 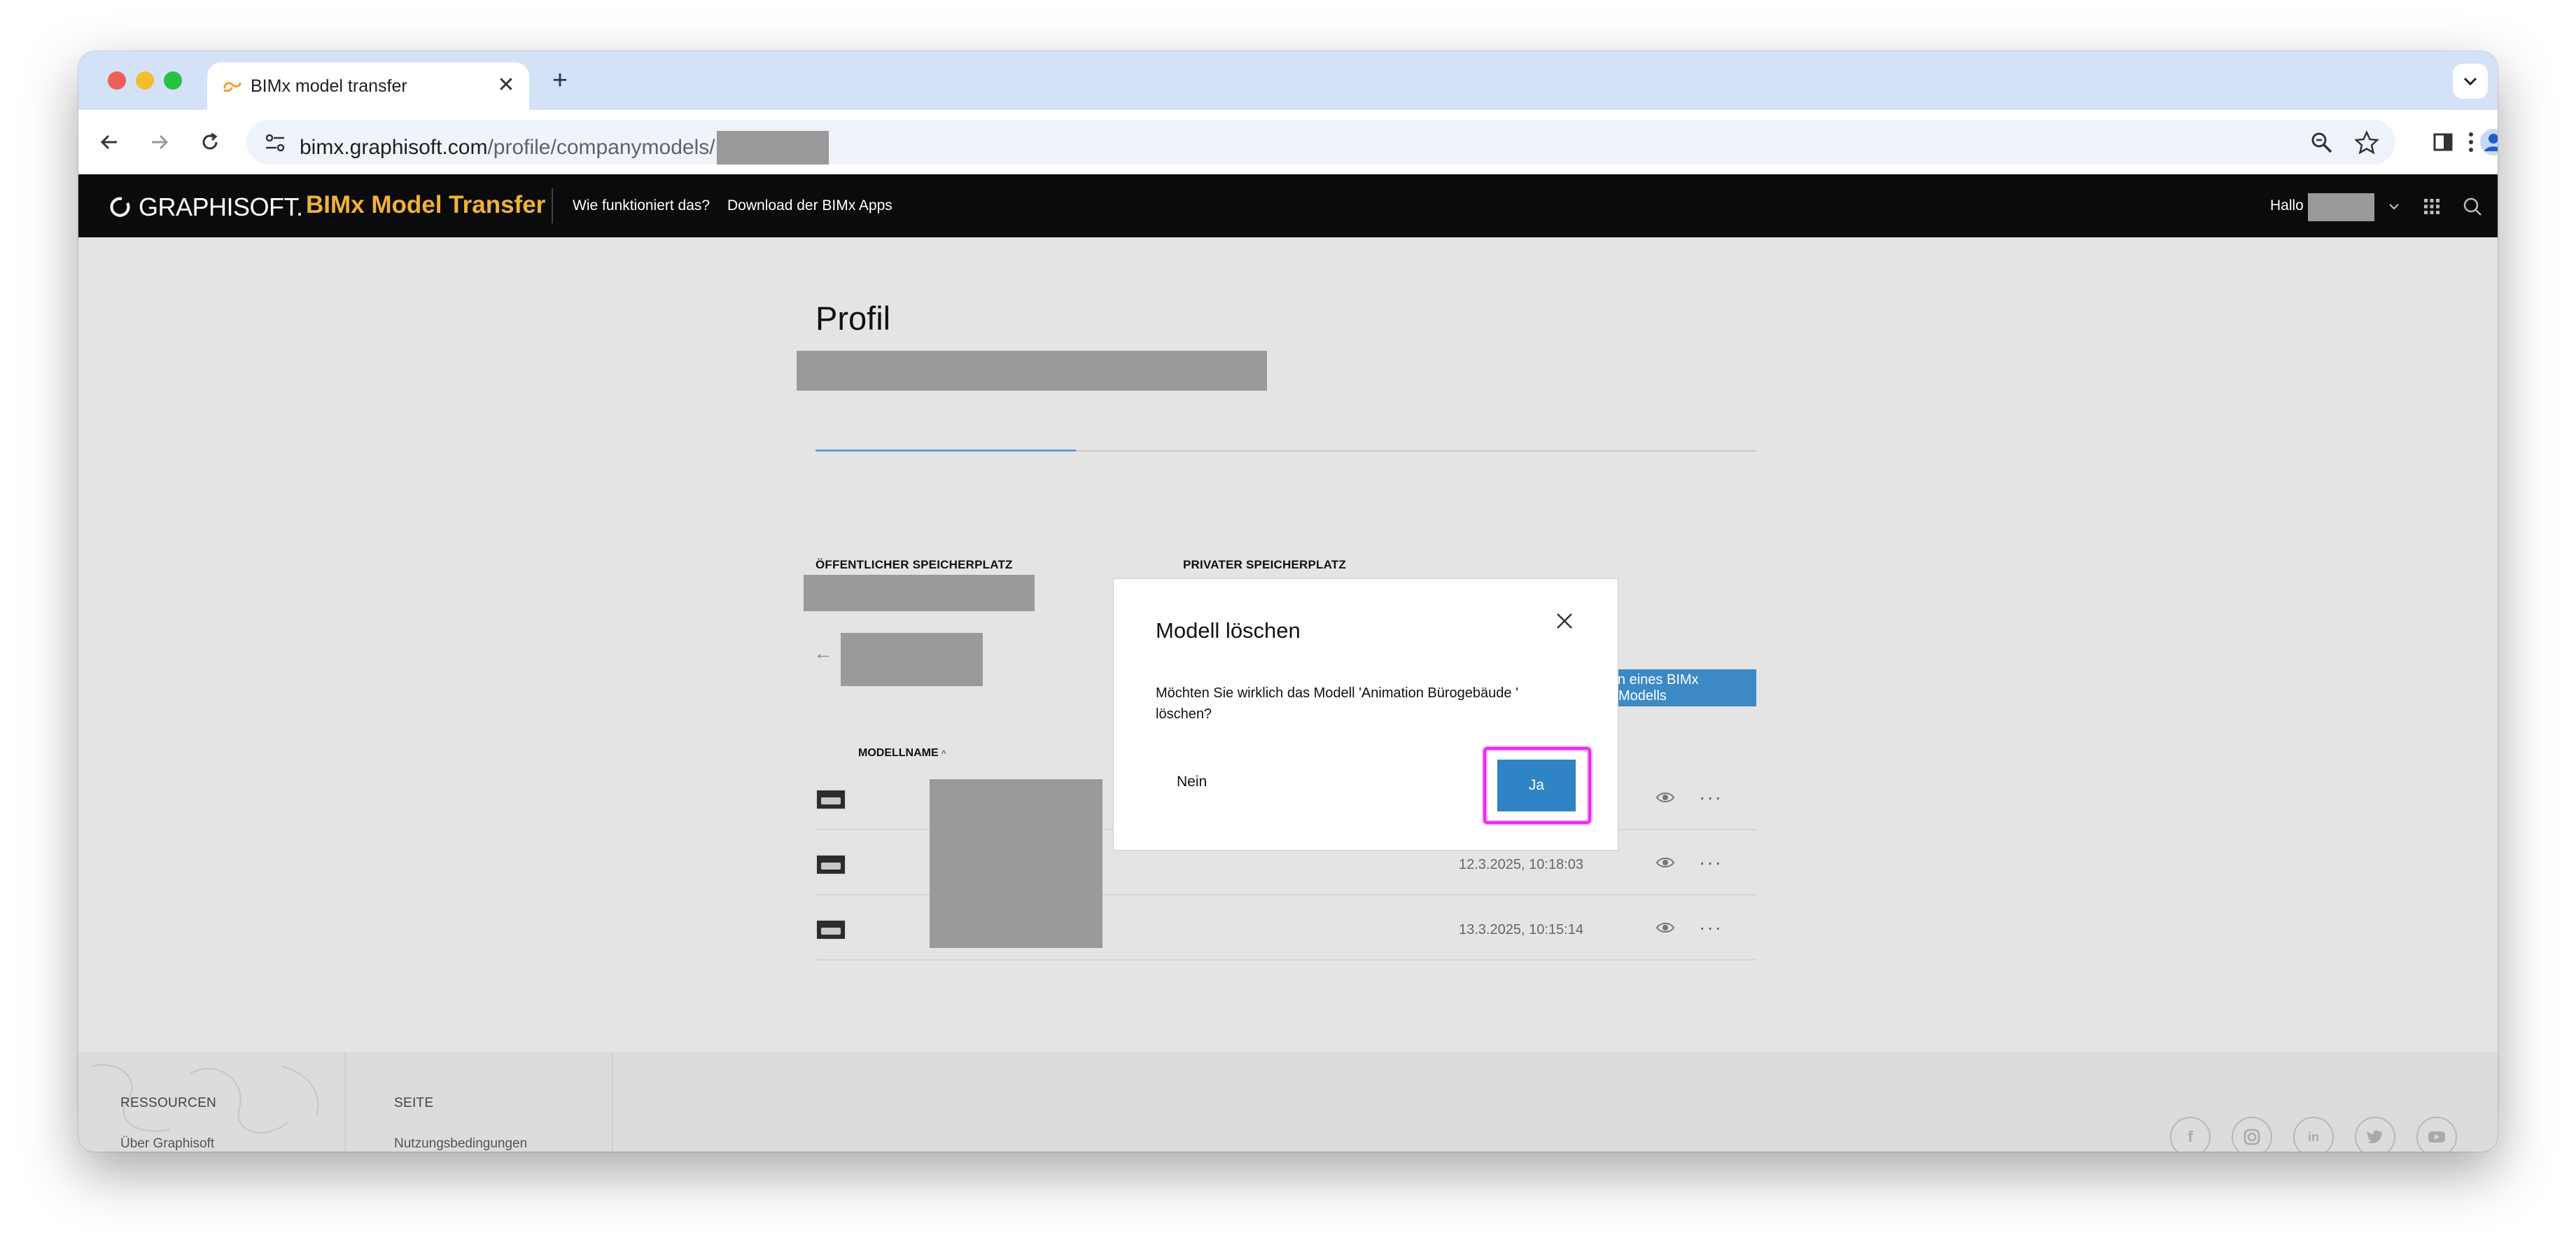 I want to click on more-vertical-icon, so click(x=2471, y=142).